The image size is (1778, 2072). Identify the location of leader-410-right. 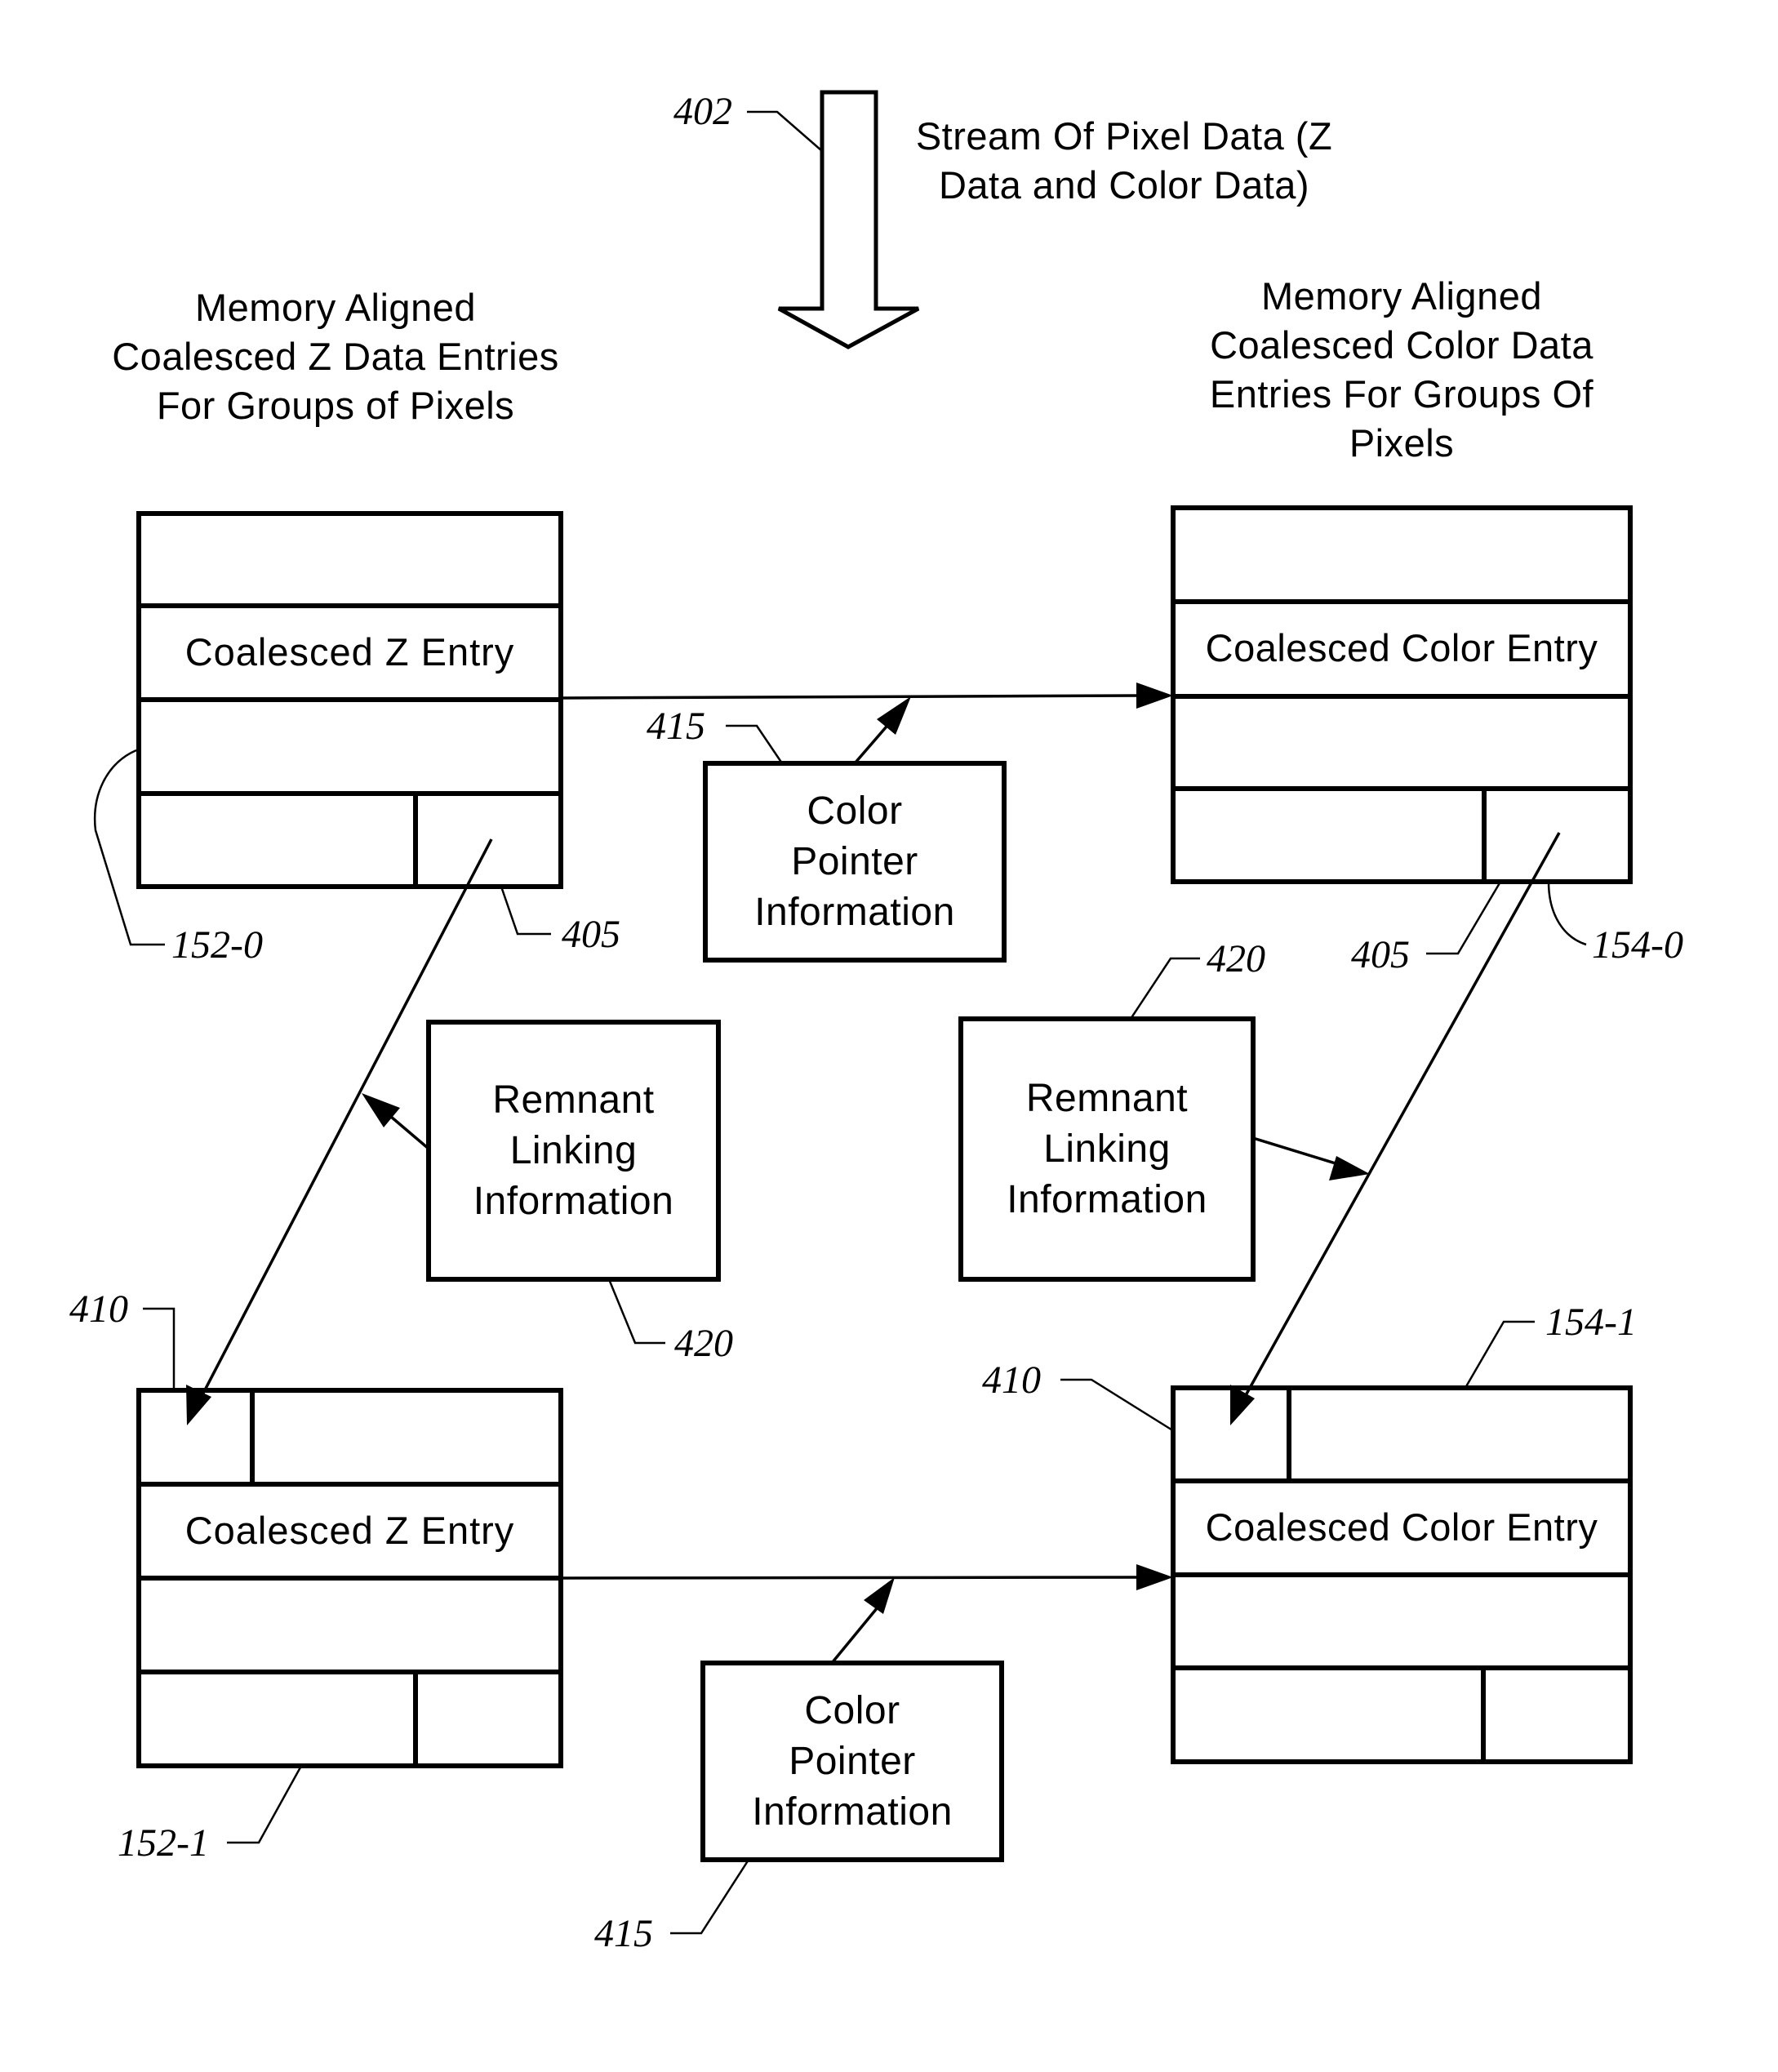
(1117, 1405).